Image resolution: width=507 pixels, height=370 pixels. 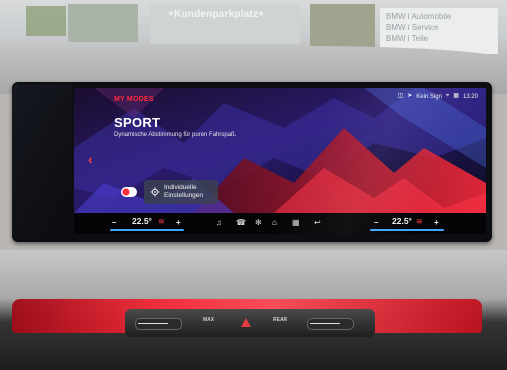 I want to click on left-temp-down-button: –, so click(x=114, y=222).